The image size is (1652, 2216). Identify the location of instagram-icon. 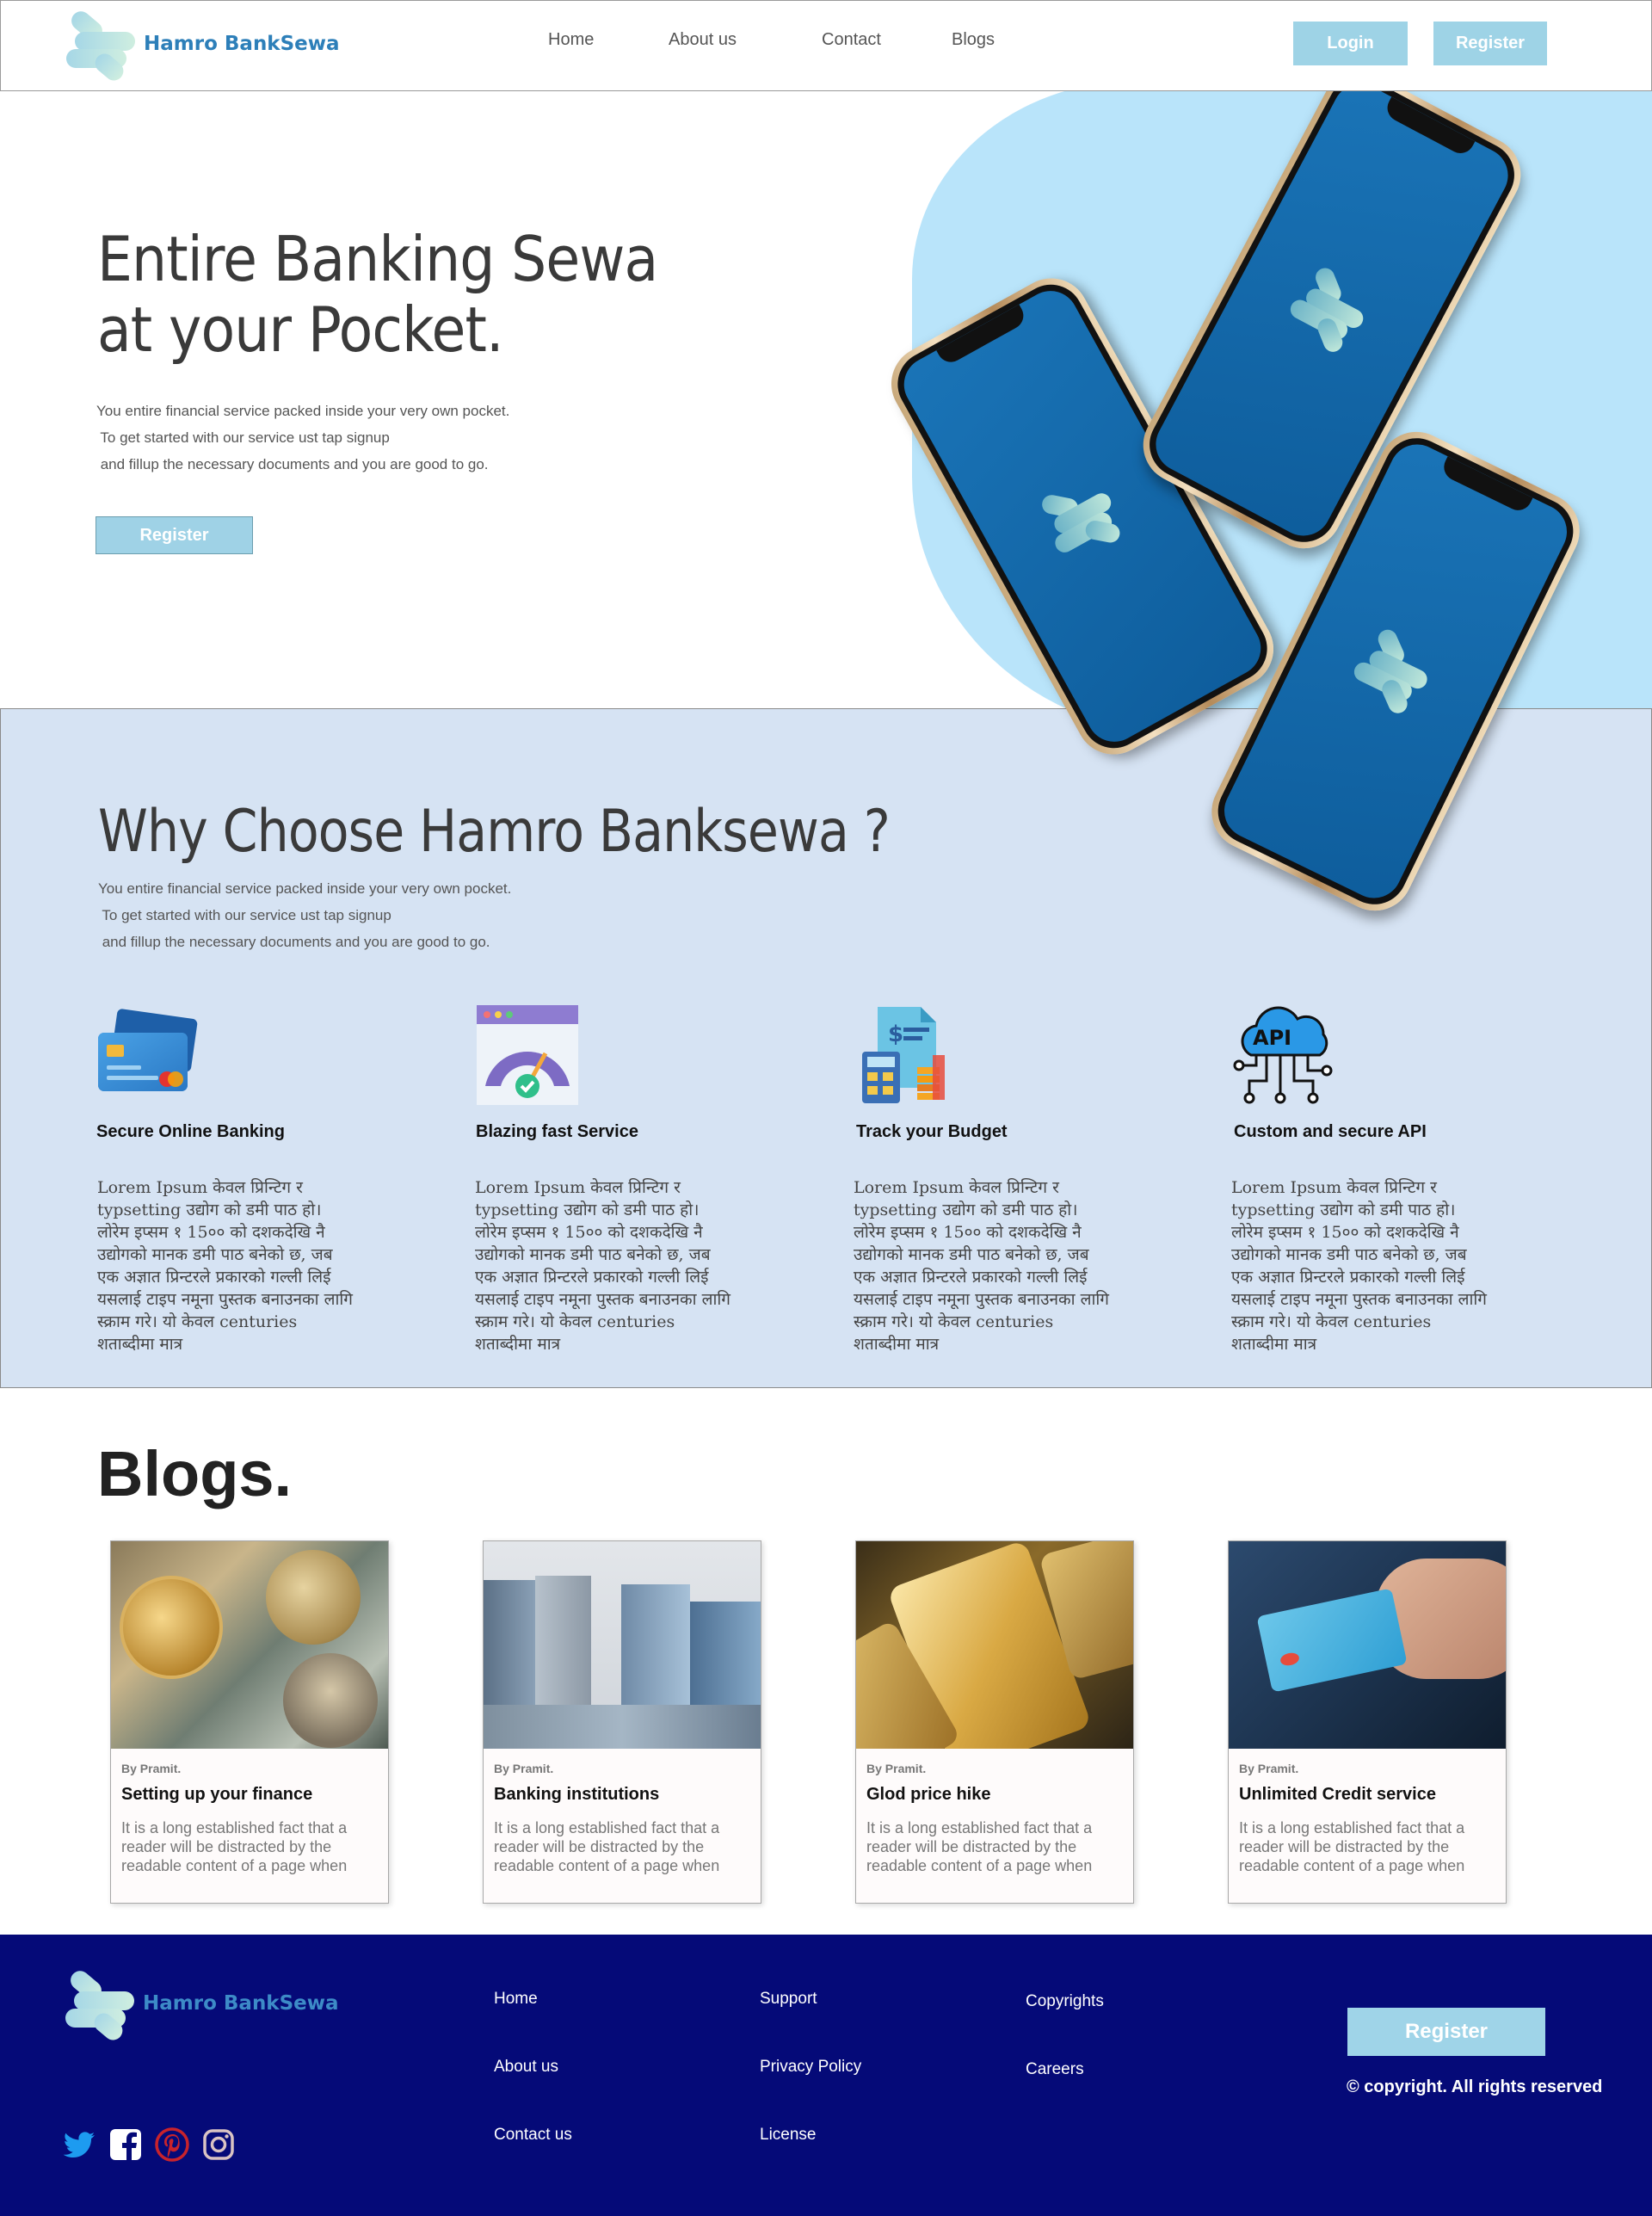
(218, 2144).